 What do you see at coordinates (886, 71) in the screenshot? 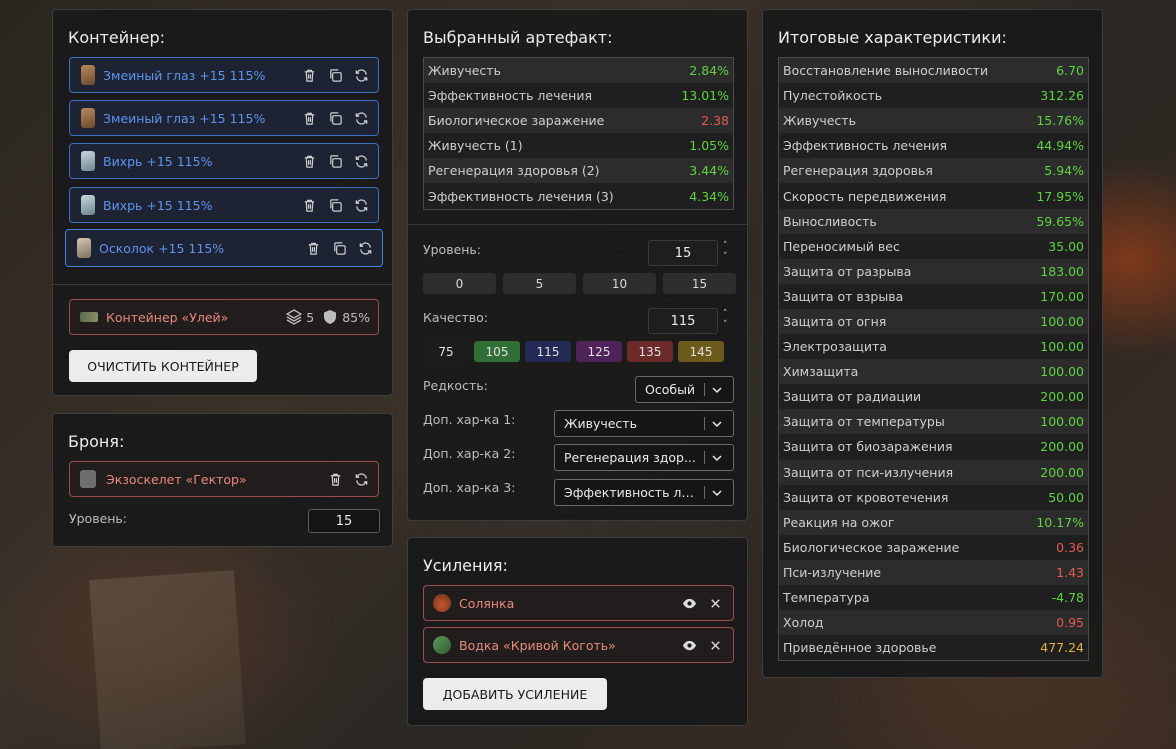
I see `stat-label: Восстановление выносливости` at bounding box center [886, 71].